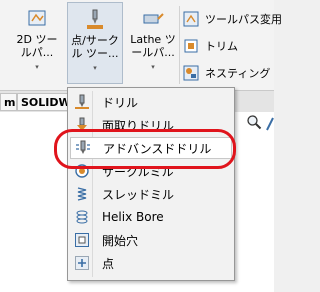 The width and height of the screenshot is (320, 292). I want to click on menu-item-thread-mill: スレッドミル, so click(151, 194).